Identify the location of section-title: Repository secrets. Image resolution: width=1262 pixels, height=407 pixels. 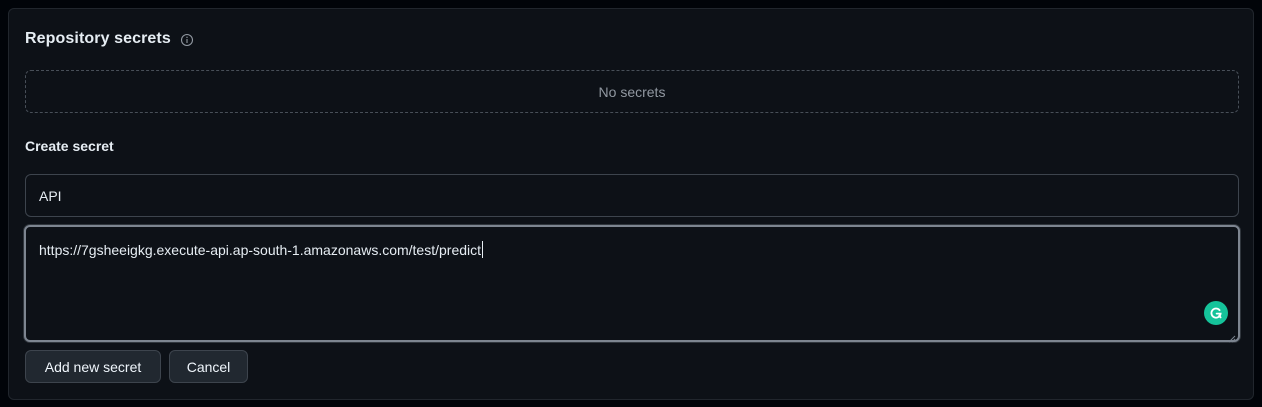
(98, 38).